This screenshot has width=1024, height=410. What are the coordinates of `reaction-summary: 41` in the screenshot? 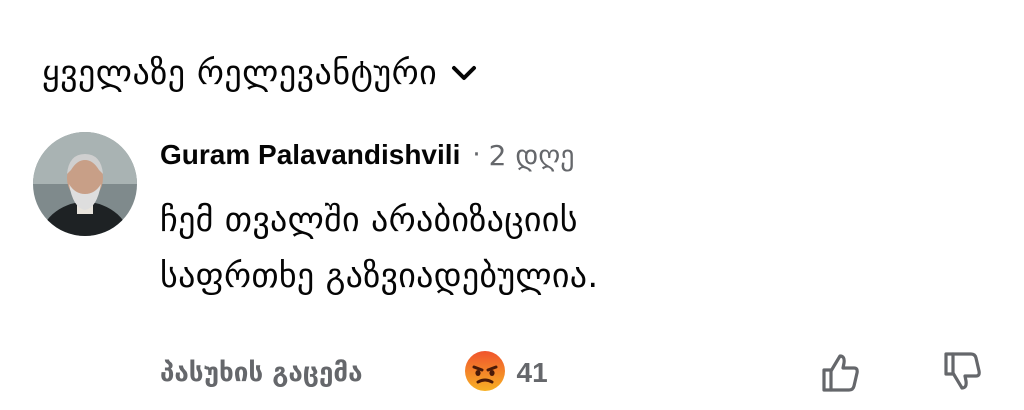 It's located at (505, 373).